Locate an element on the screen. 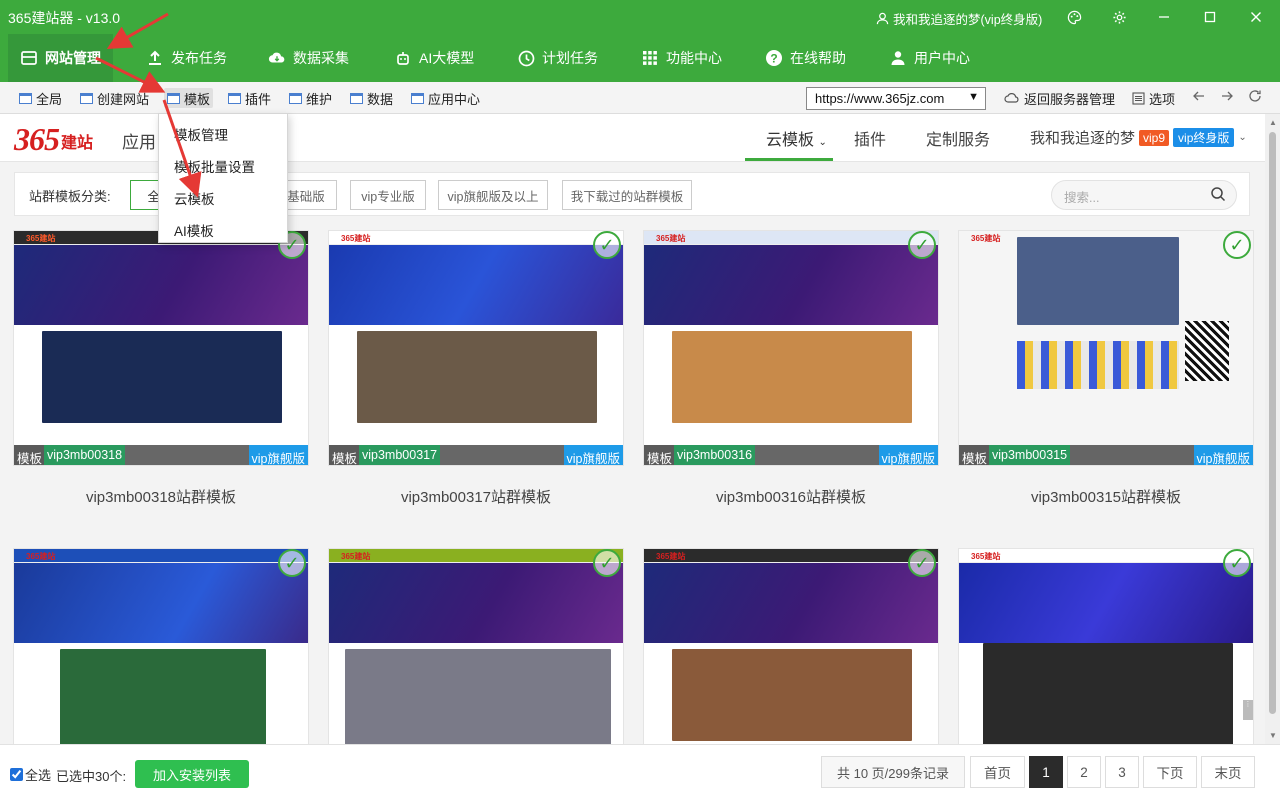 This screenshot has width=1280, height=800. toolbar-create-site: 创建网站 is located at coordinates (114, 98).